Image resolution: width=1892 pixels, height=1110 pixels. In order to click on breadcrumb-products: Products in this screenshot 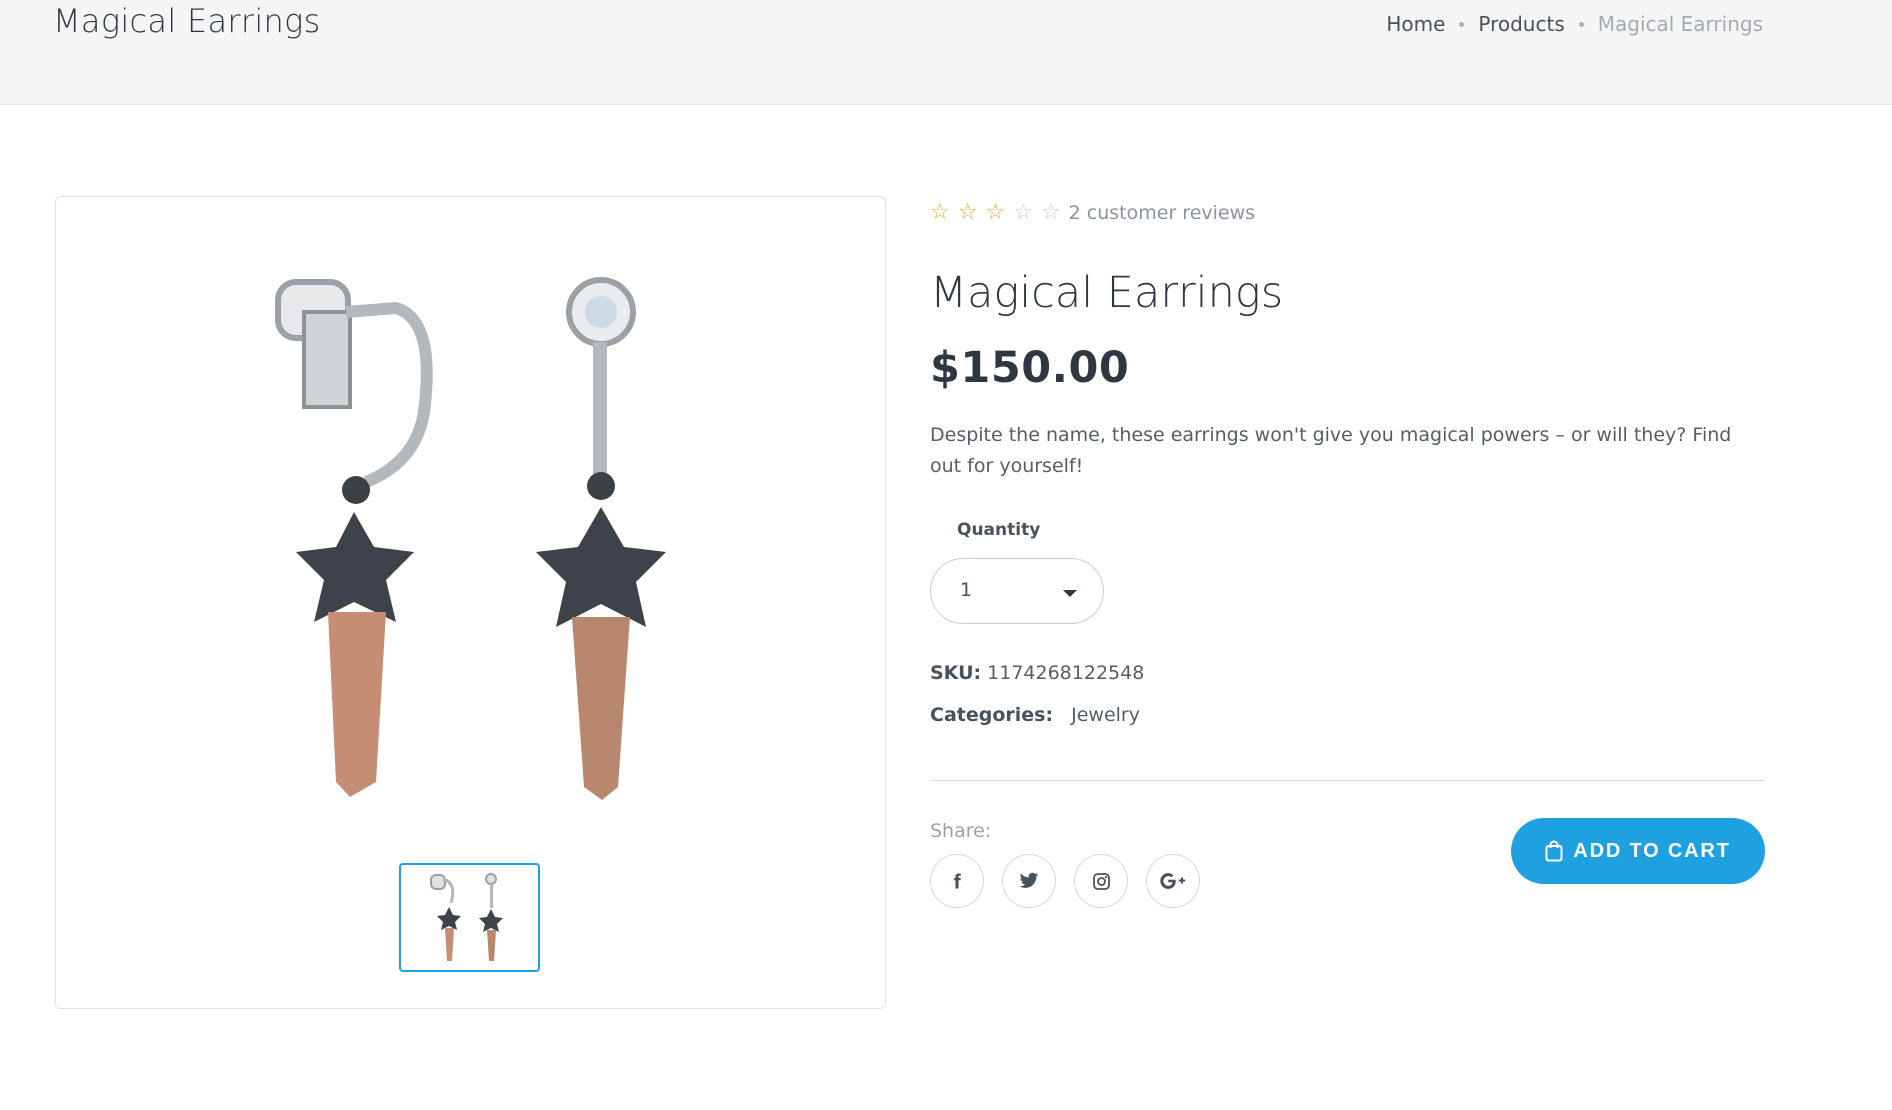, I will do `click(1521, 24)`.